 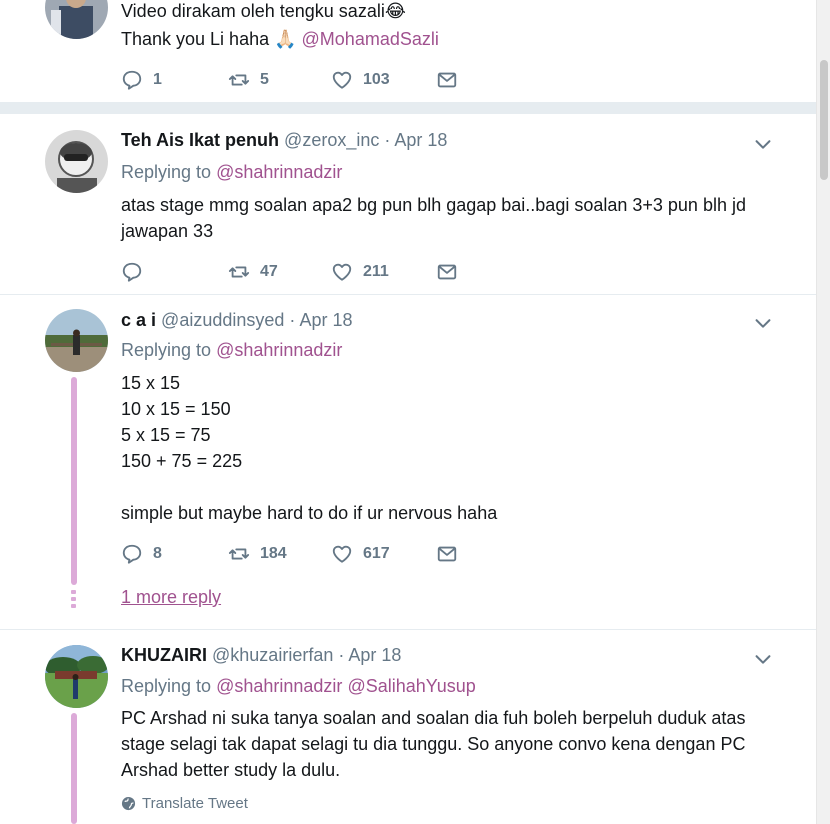 I want to click on retweet-count: 5, so click(x=264, y=79).